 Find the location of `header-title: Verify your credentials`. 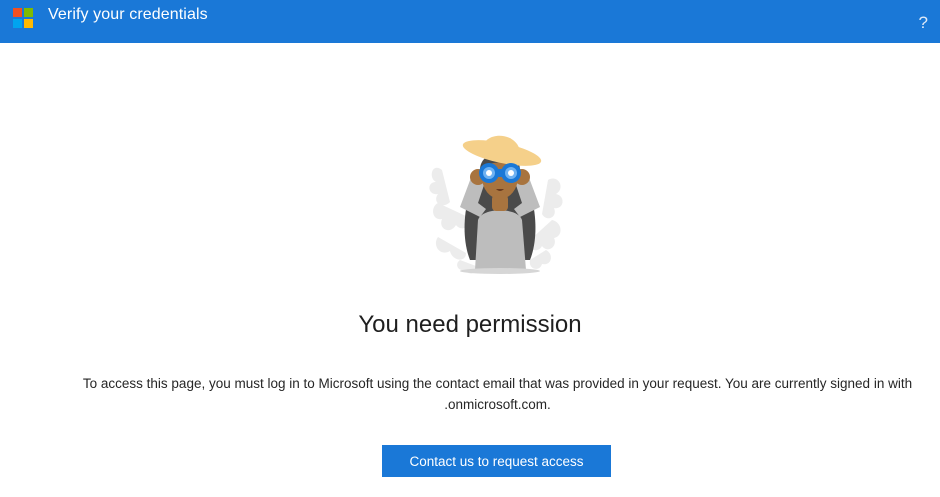

header-title: Verify your credentials is located at coordinates (128, 14).